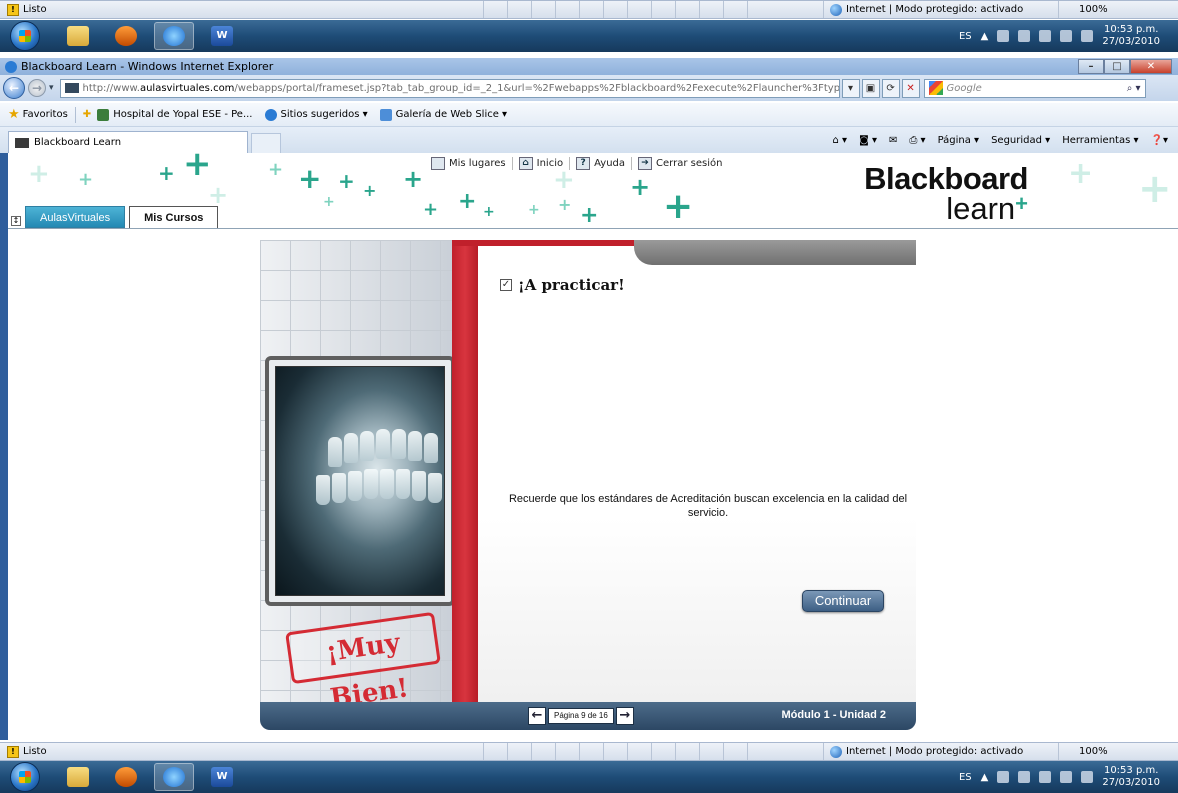 The width and height of the screenshot is (1178, 793). I want to click on tools-menu: Herramientas ▾, so click(1100, 140).